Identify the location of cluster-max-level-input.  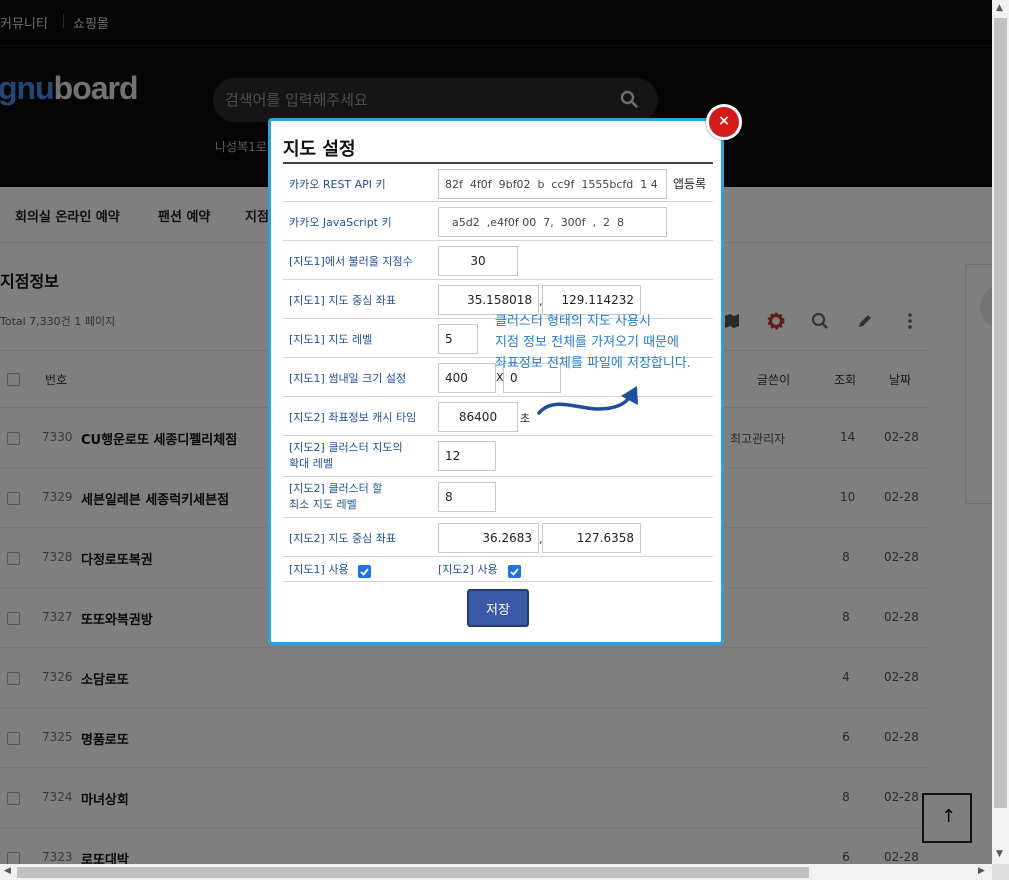
(467, 456).